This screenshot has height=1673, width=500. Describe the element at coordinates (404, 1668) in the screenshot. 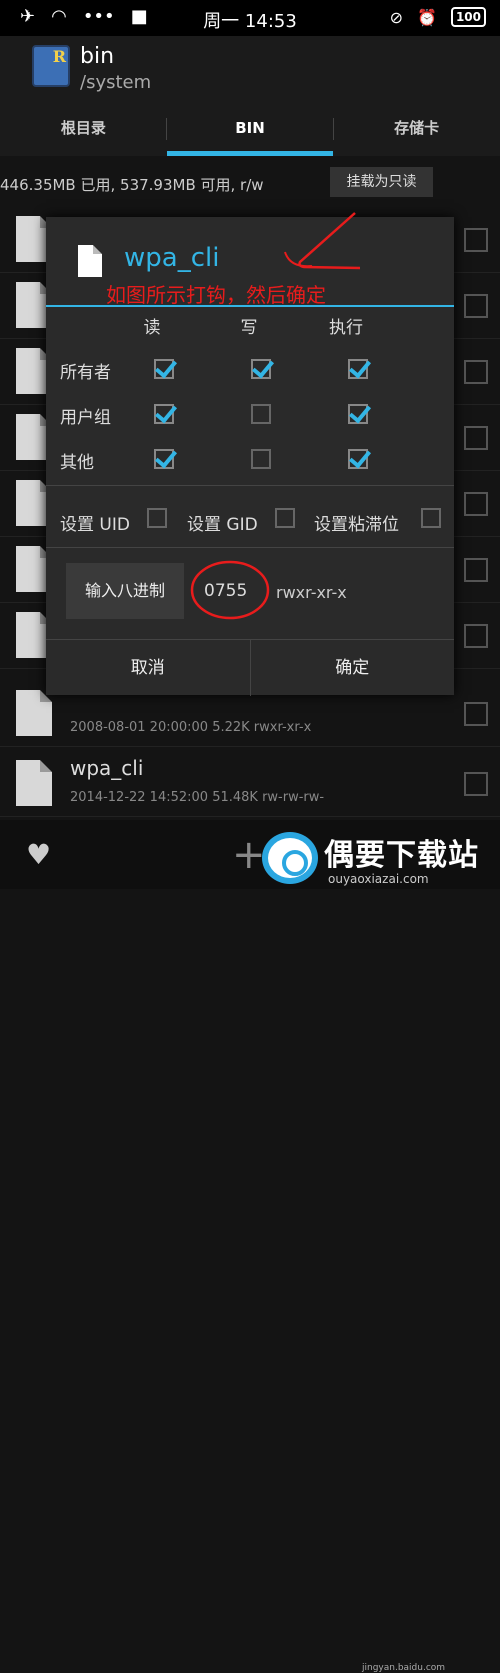

I see `watermark-source: jingyan.baidu.com` at that location.